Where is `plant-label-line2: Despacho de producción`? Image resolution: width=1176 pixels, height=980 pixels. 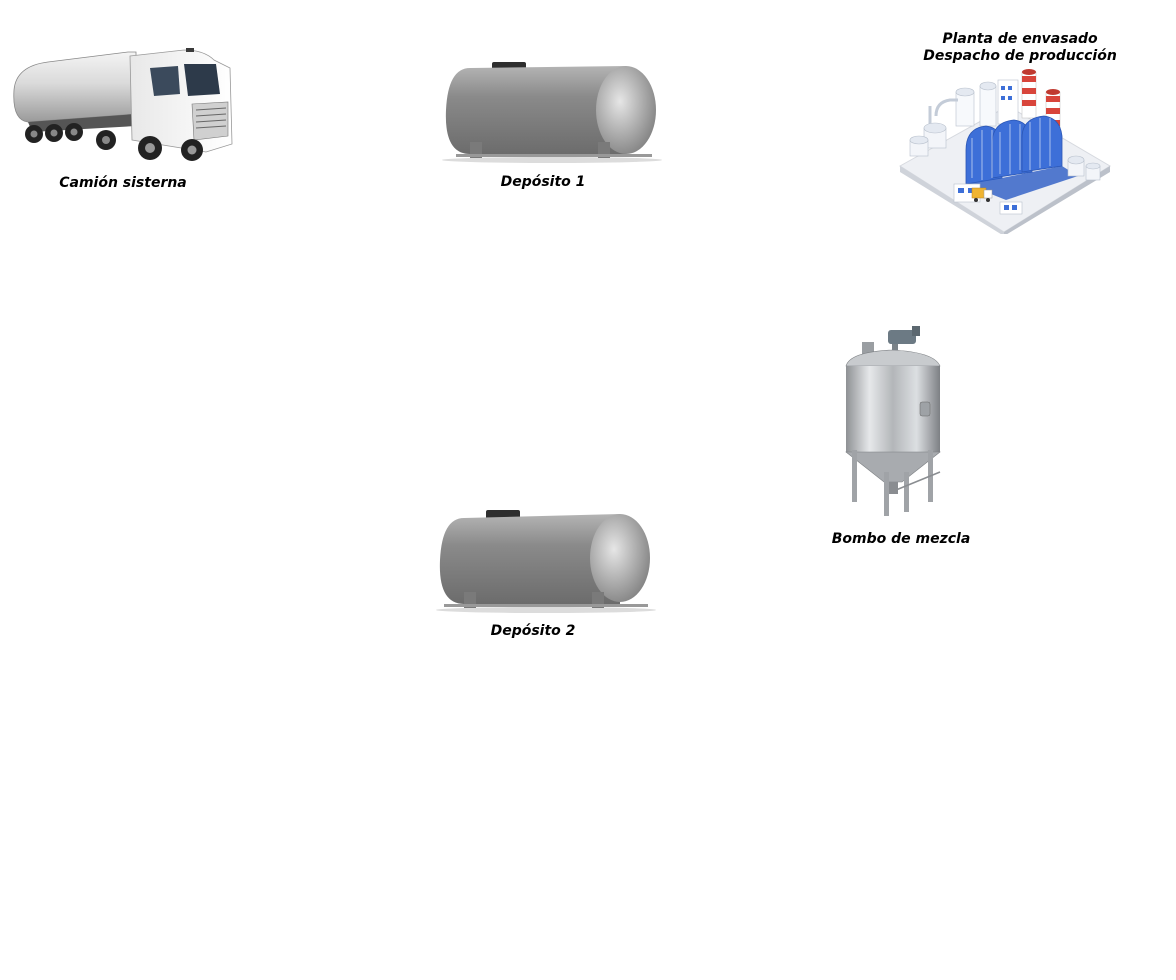
plant-label-line2: Despacho de producción is located at coordinates (1020, 56).